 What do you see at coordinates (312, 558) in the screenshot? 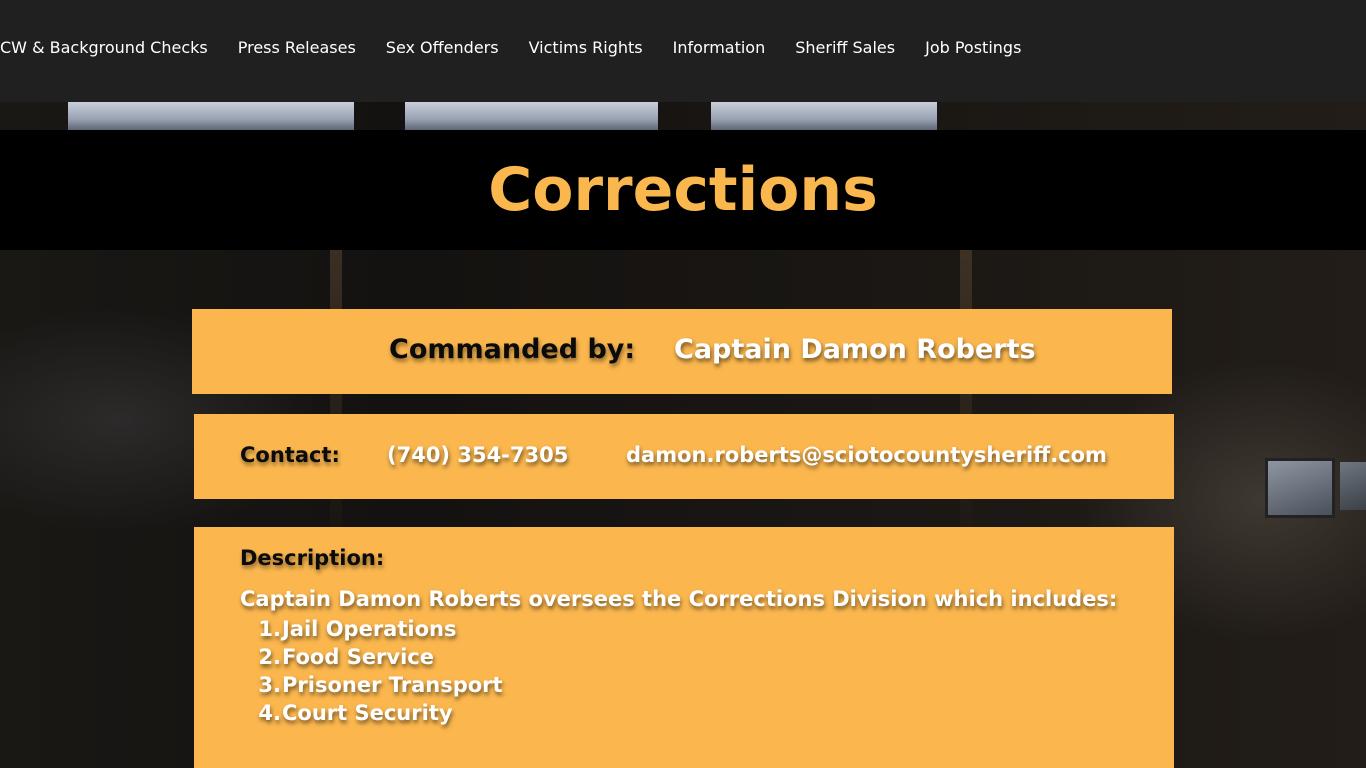
I see `description-label: Description:` at bounding box center [312, 558].